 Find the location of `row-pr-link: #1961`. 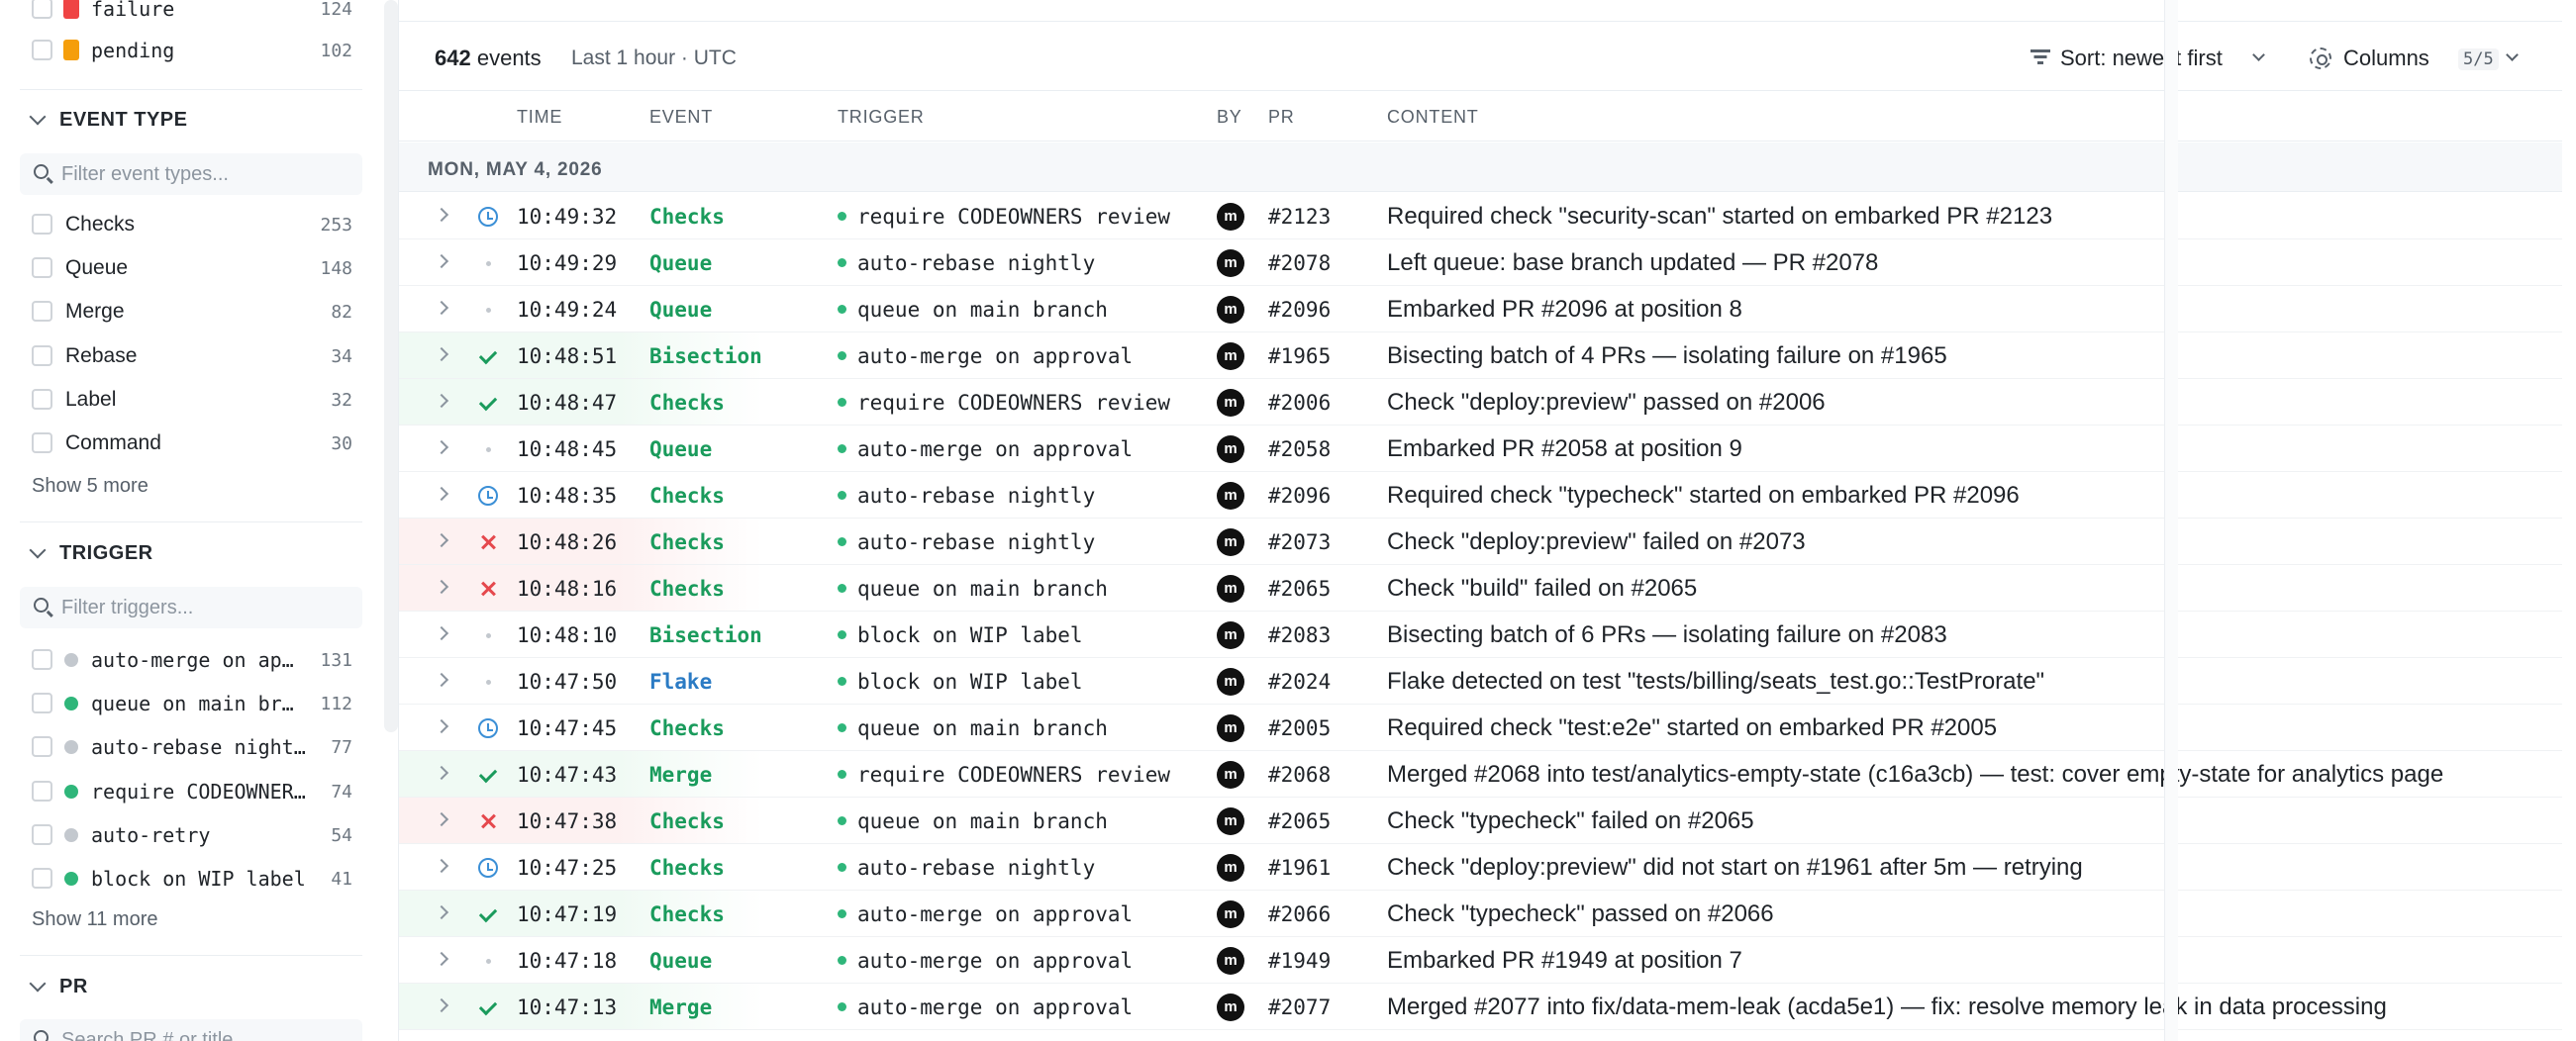

row-pr-link: #1961 is located at coordinates (1300, 868).